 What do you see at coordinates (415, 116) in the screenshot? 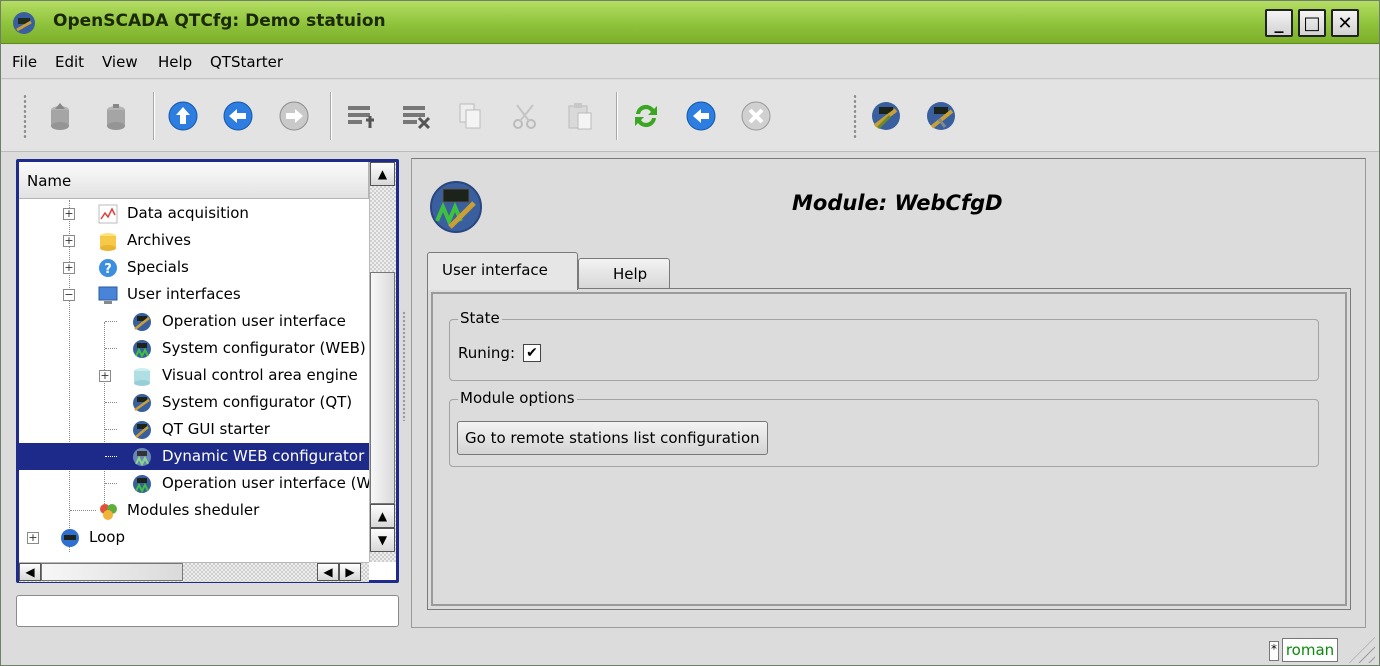
I see `item-delete-icon` at bounding box center [415, 116].